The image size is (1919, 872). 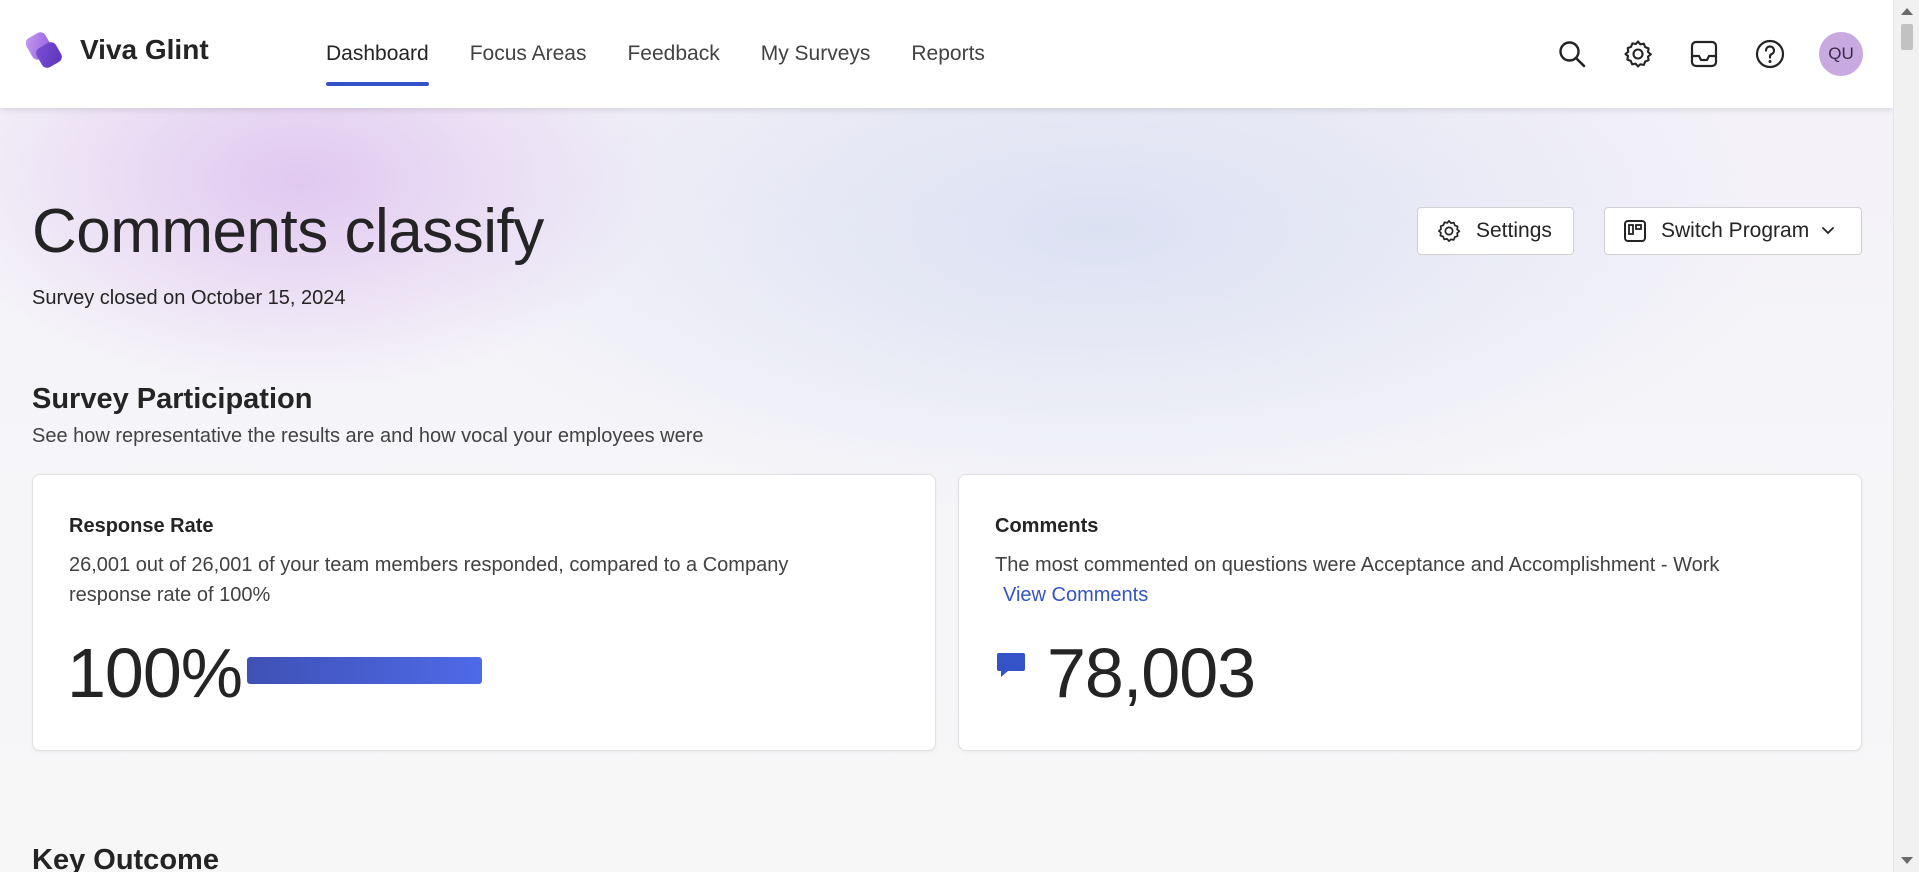 What do you see at coordinates (1151, 673) in the screenshot?
I see `comments-count: 78,003` at bounding box center [1151, 673].